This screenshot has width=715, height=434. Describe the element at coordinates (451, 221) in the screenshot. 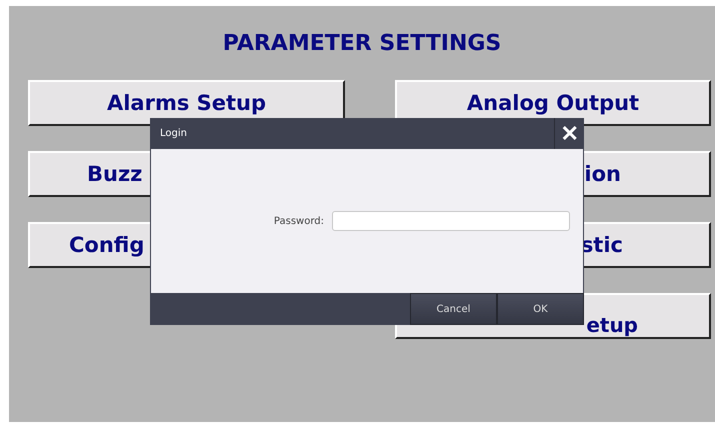

I see `password-field` at that location.